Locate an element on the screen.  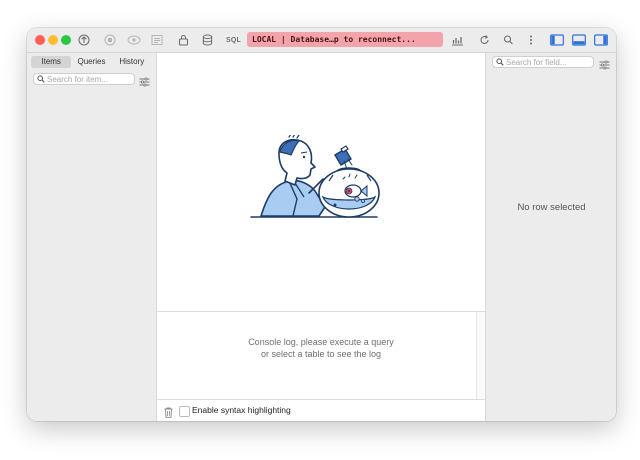
sidebar-tabs: Items Queries History is located at coordinates (91, 62).